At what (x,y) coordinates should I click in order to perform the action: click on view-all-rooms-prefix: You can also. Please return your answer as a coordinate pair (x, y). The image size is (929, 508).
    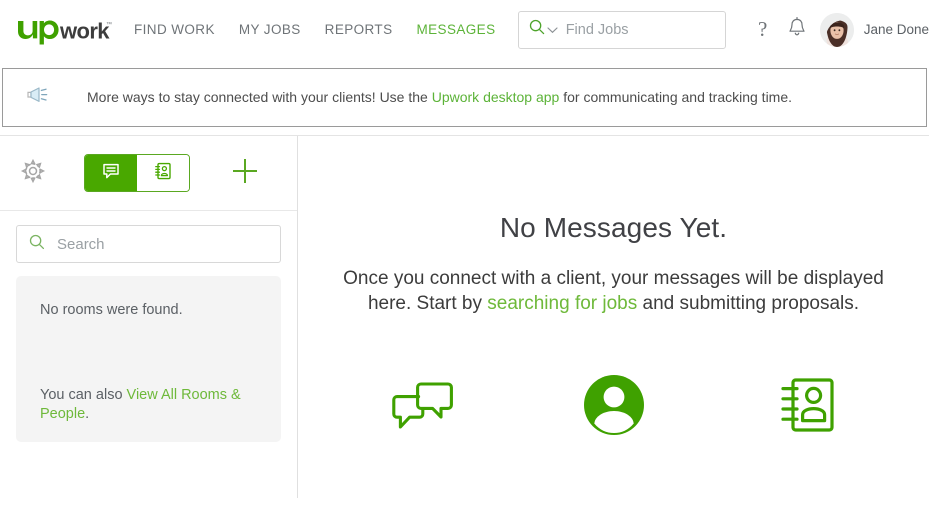
    Looking at the image, I should click on (83, 395).